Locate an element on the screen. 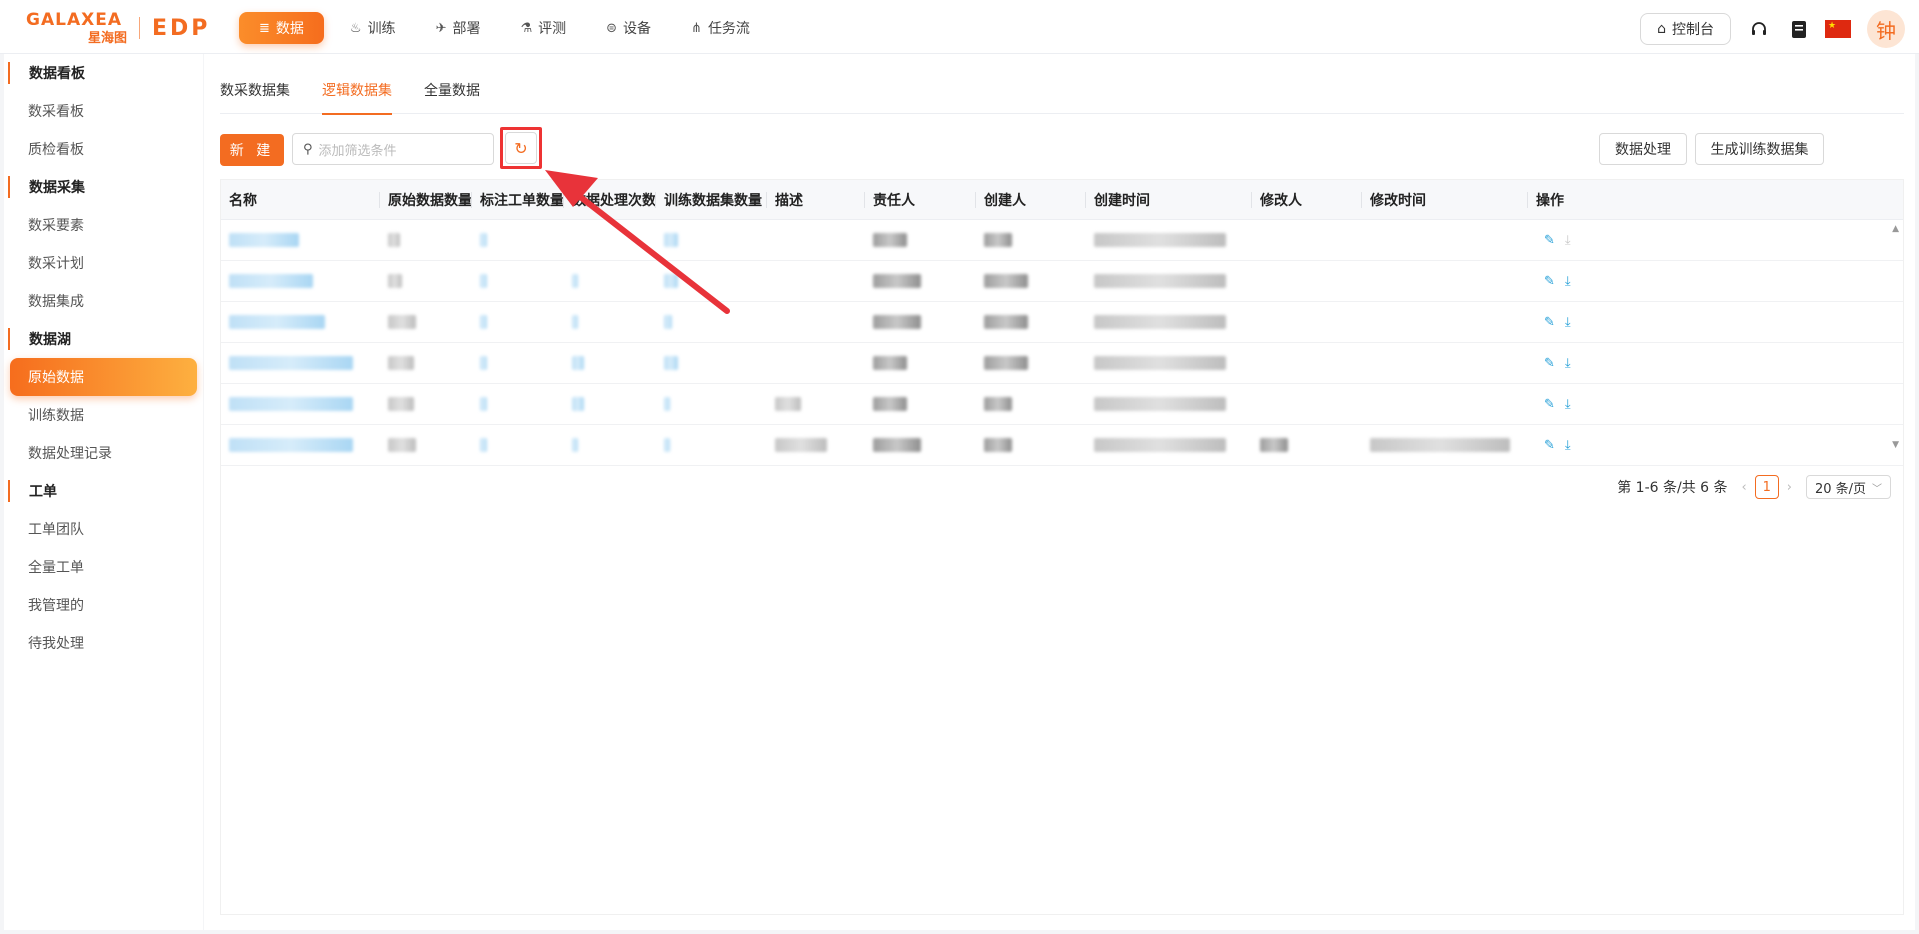 This screenshot has width=1919, height=934. china-flag-icon is located at coordinates (1838, 29).